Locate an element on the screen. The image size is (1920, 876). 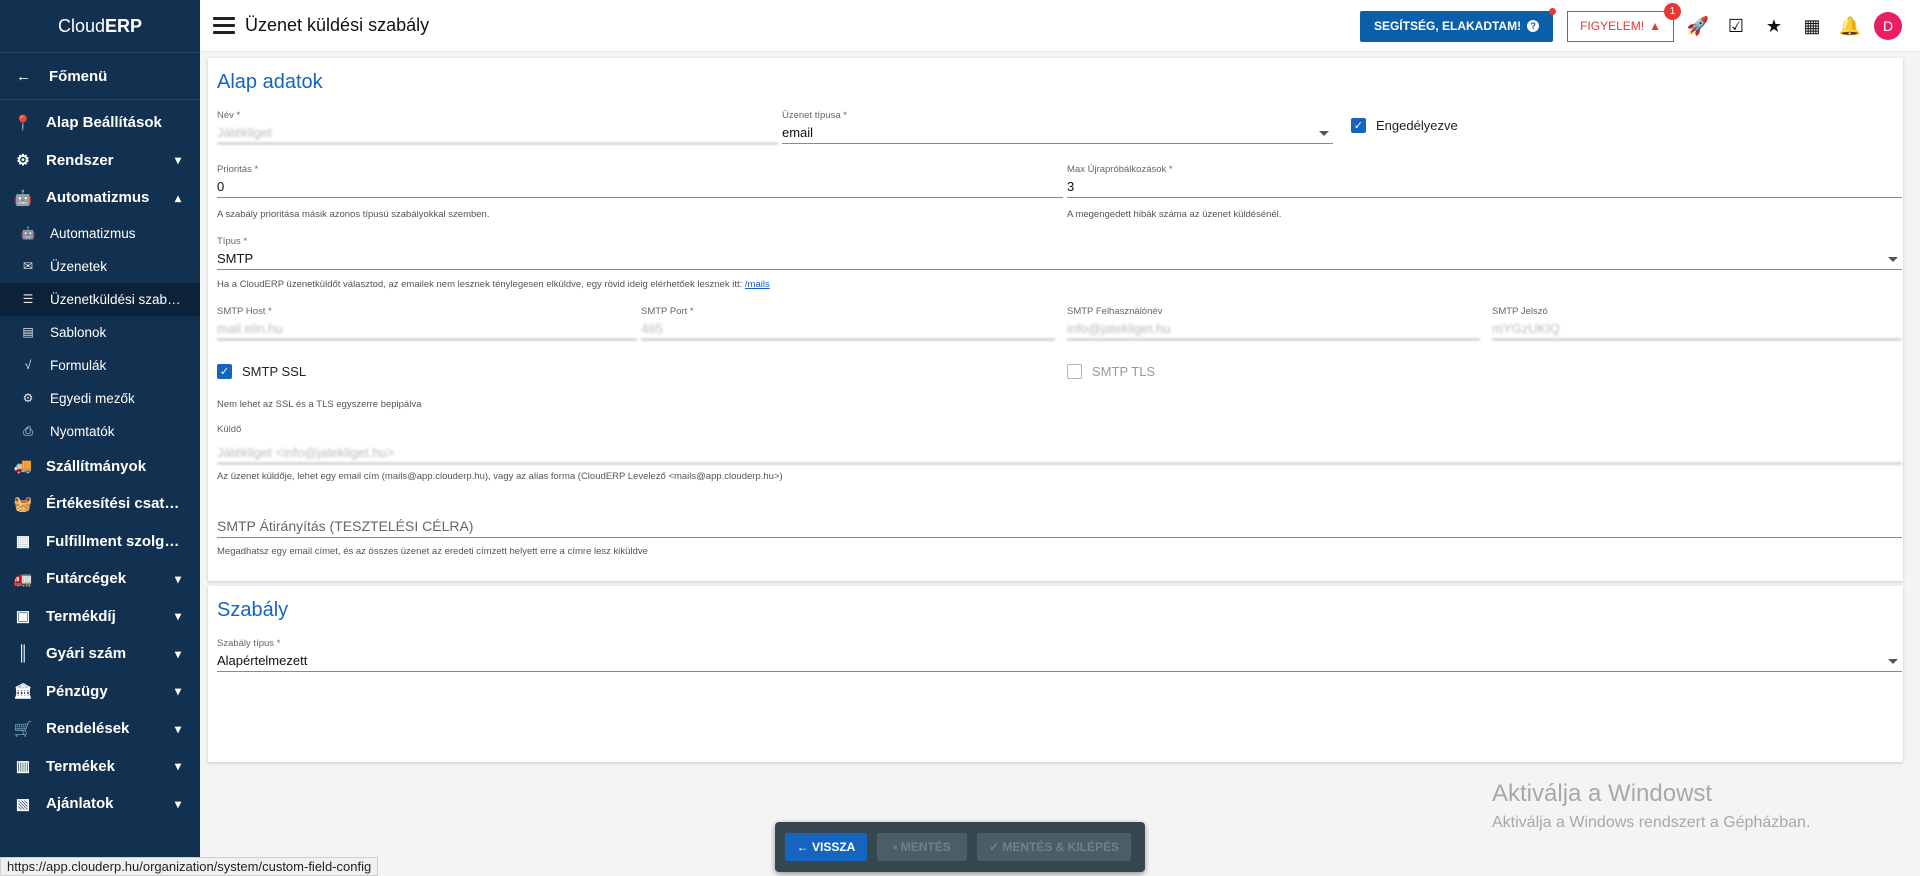
type-select: Típus * SMTP is located at coordinates (1059, 253).